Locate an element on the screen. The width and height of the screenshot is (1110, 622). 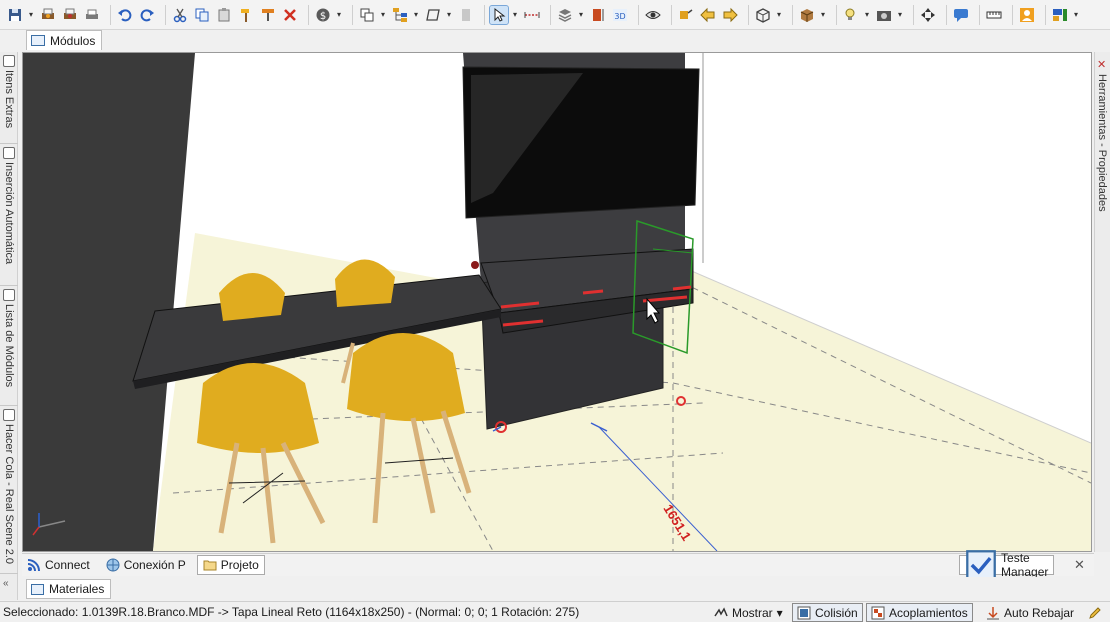
eye-icon is located at coordinates (653, 15).